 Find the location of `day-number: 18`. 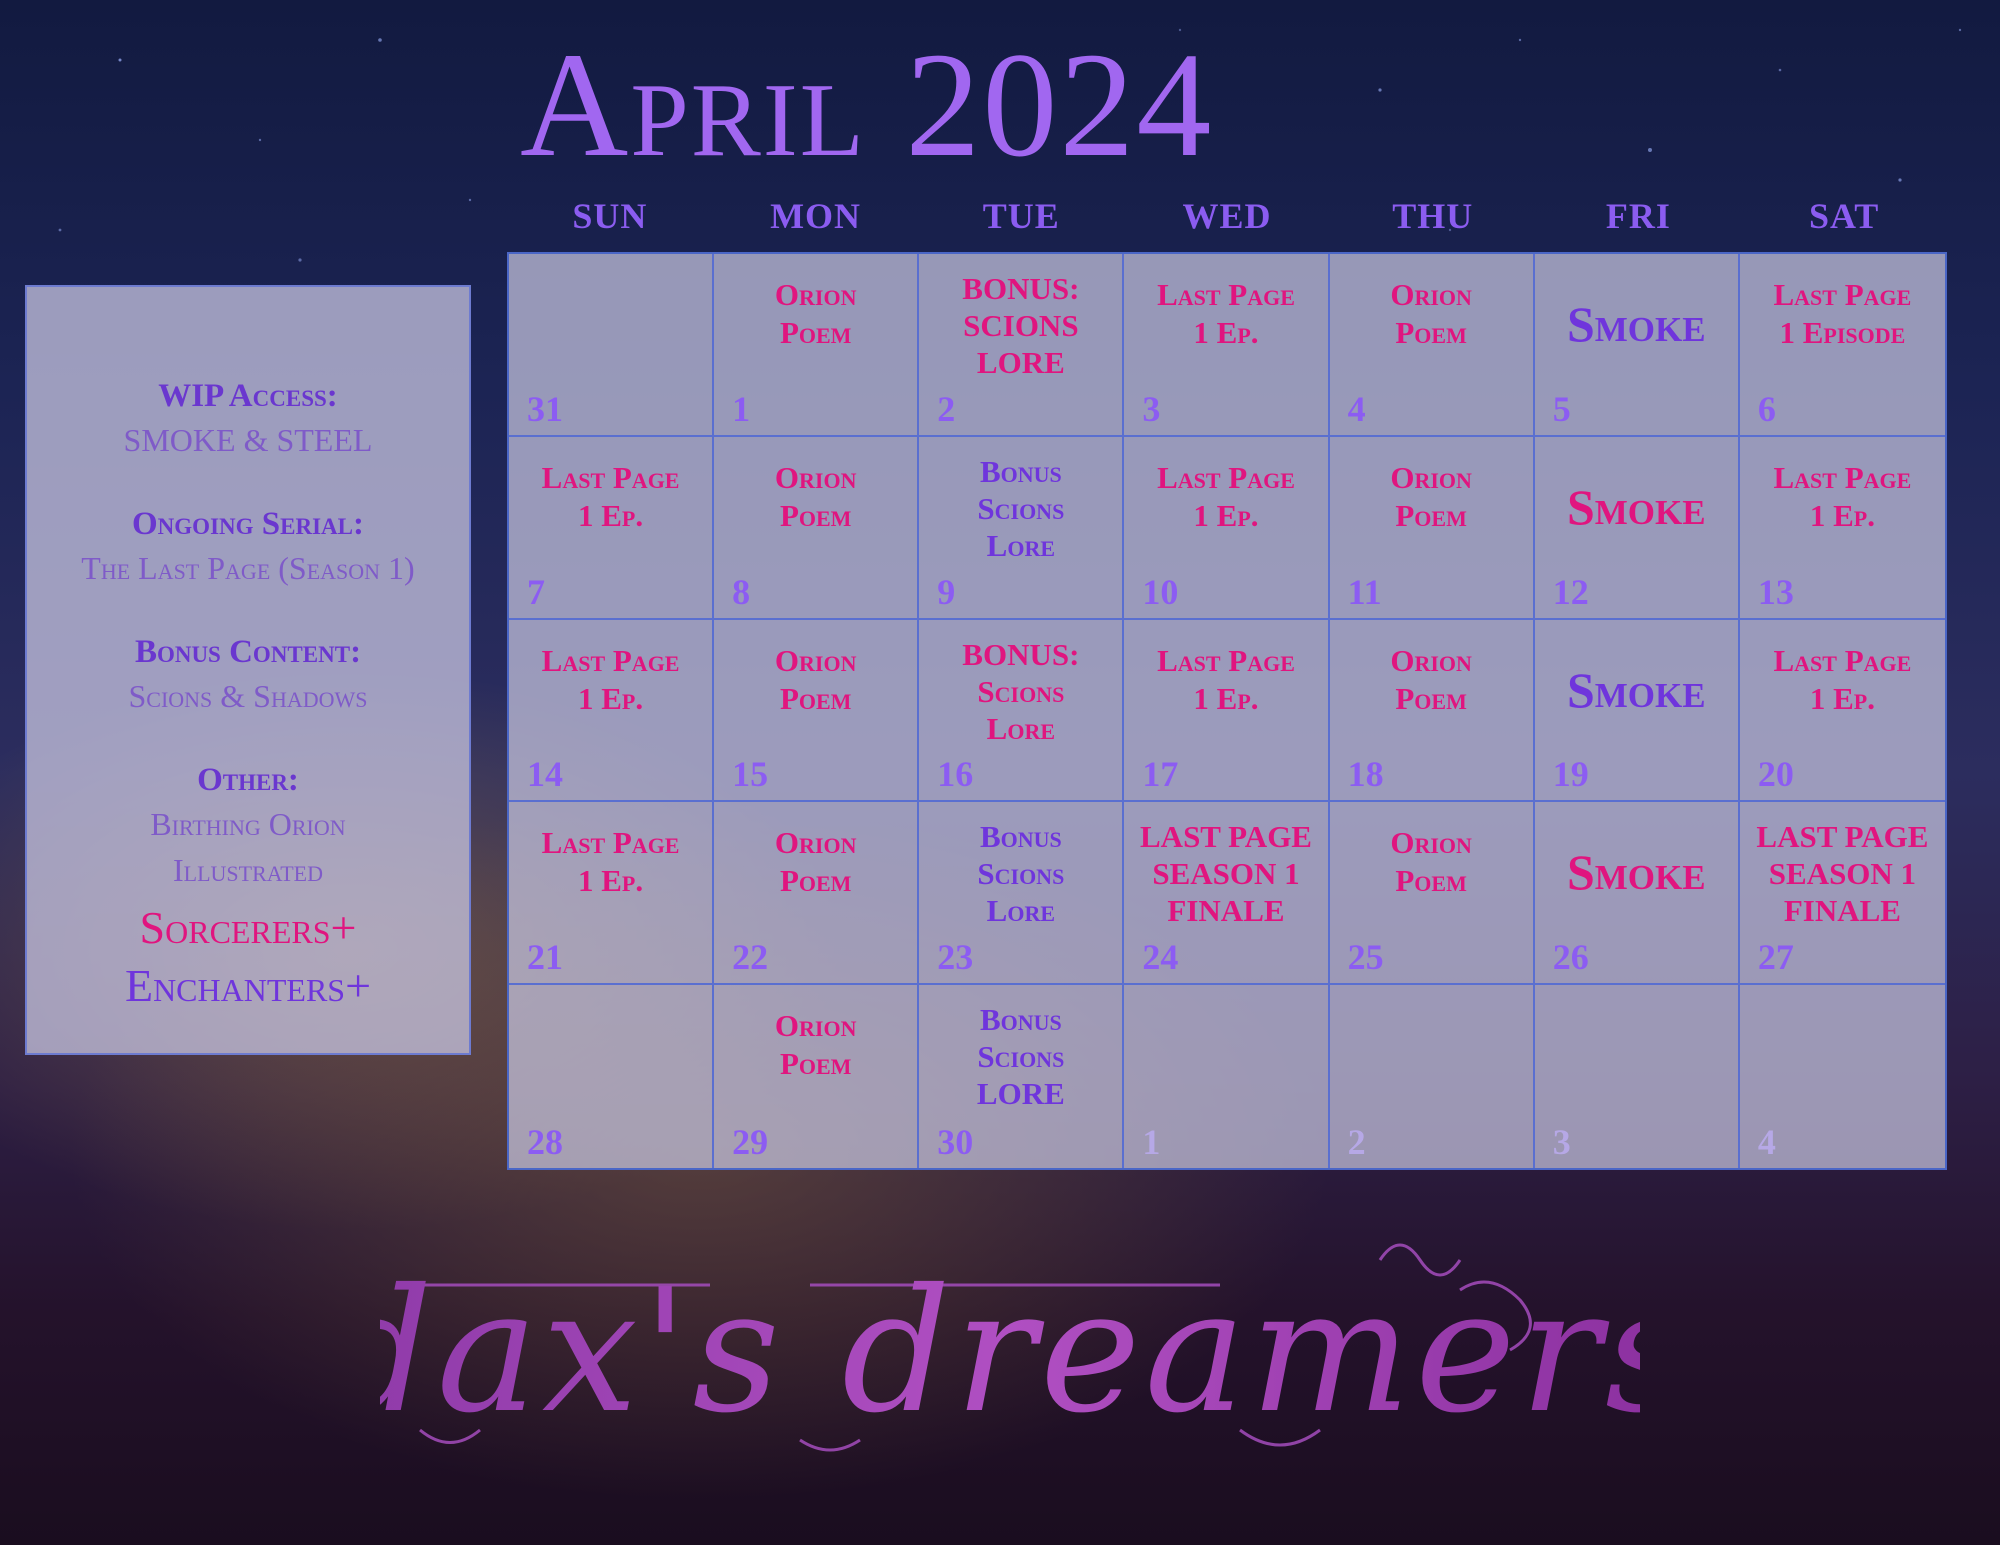

day-number: 18 is located at coordinates (1365, 774).